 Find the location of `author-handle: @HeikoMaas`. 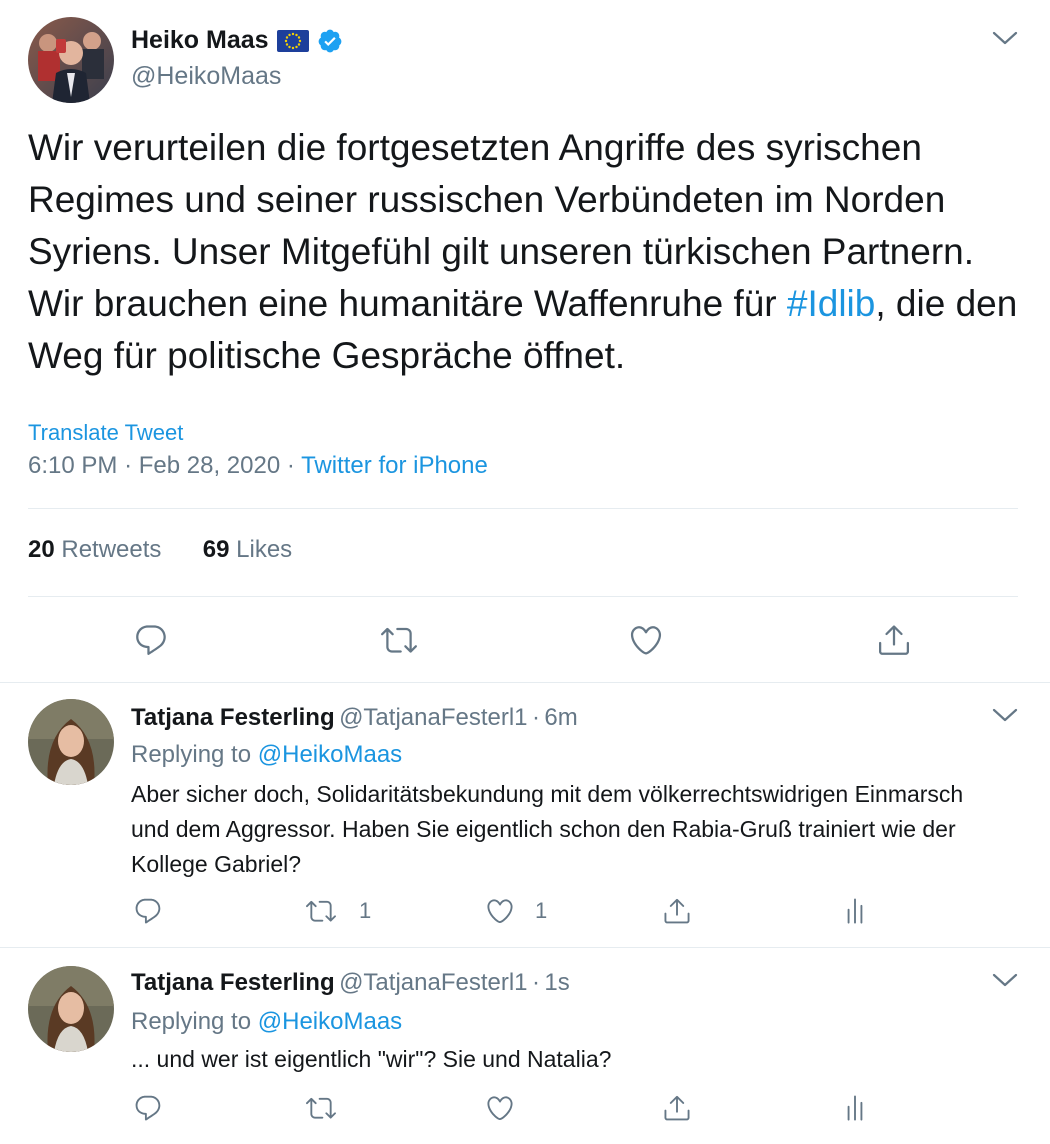

author-handle: @HeikoMaas is located at coordinates (206, 76).